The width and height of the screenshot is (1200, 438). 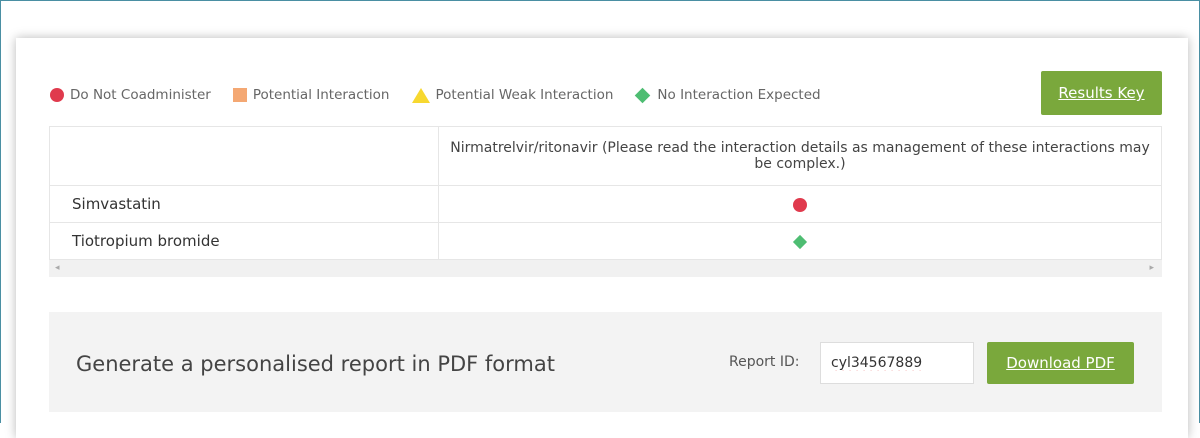 I want to click on table-row: Tiotropium bromide, so click(x=605, y=241).